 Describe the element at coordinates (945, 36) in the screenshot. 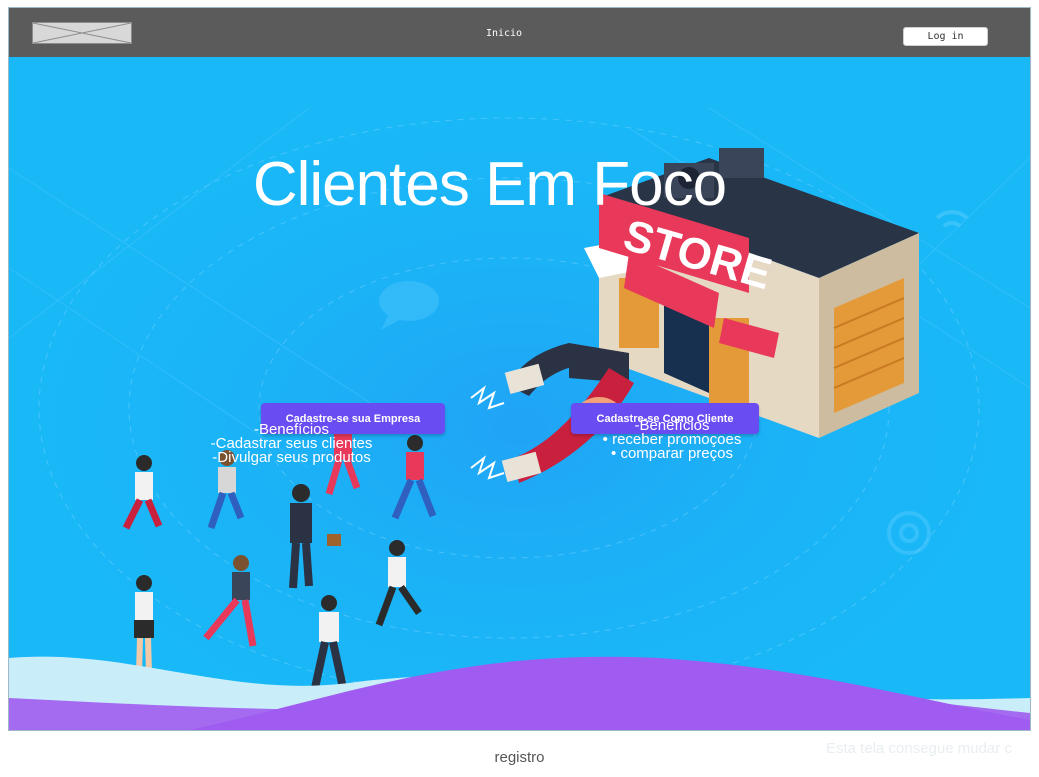

I see `login-button: Log in` at that location.